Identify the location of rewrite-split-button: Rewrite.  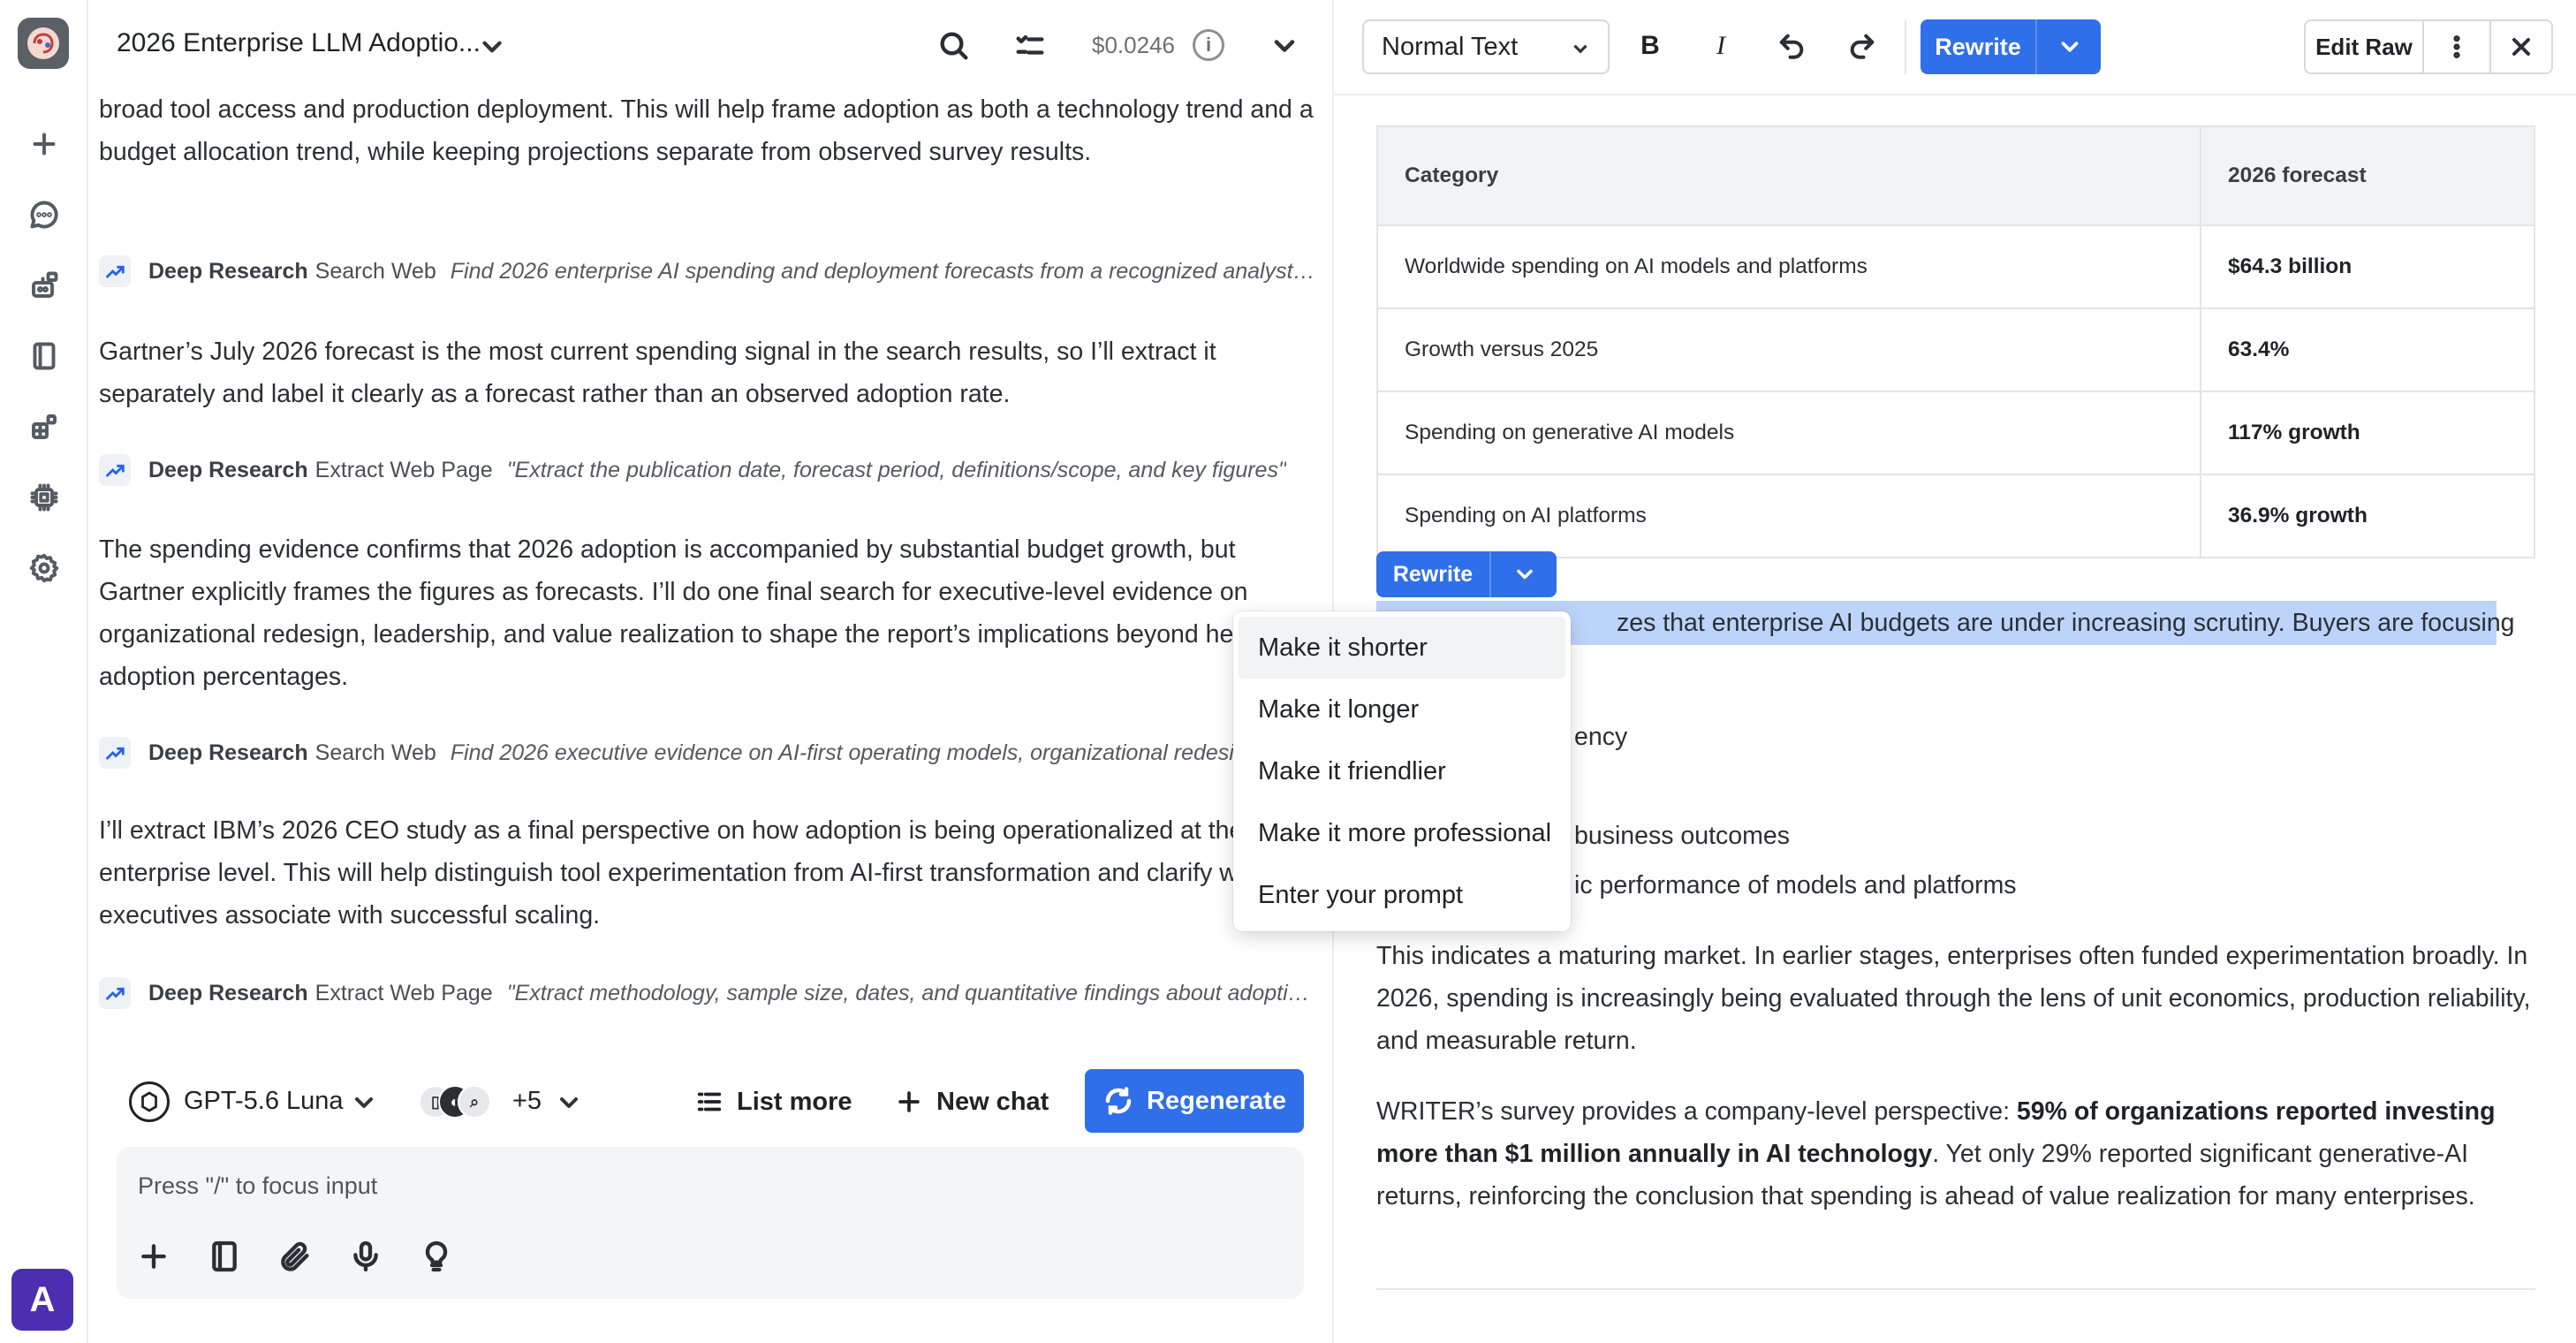
(2011, 46).